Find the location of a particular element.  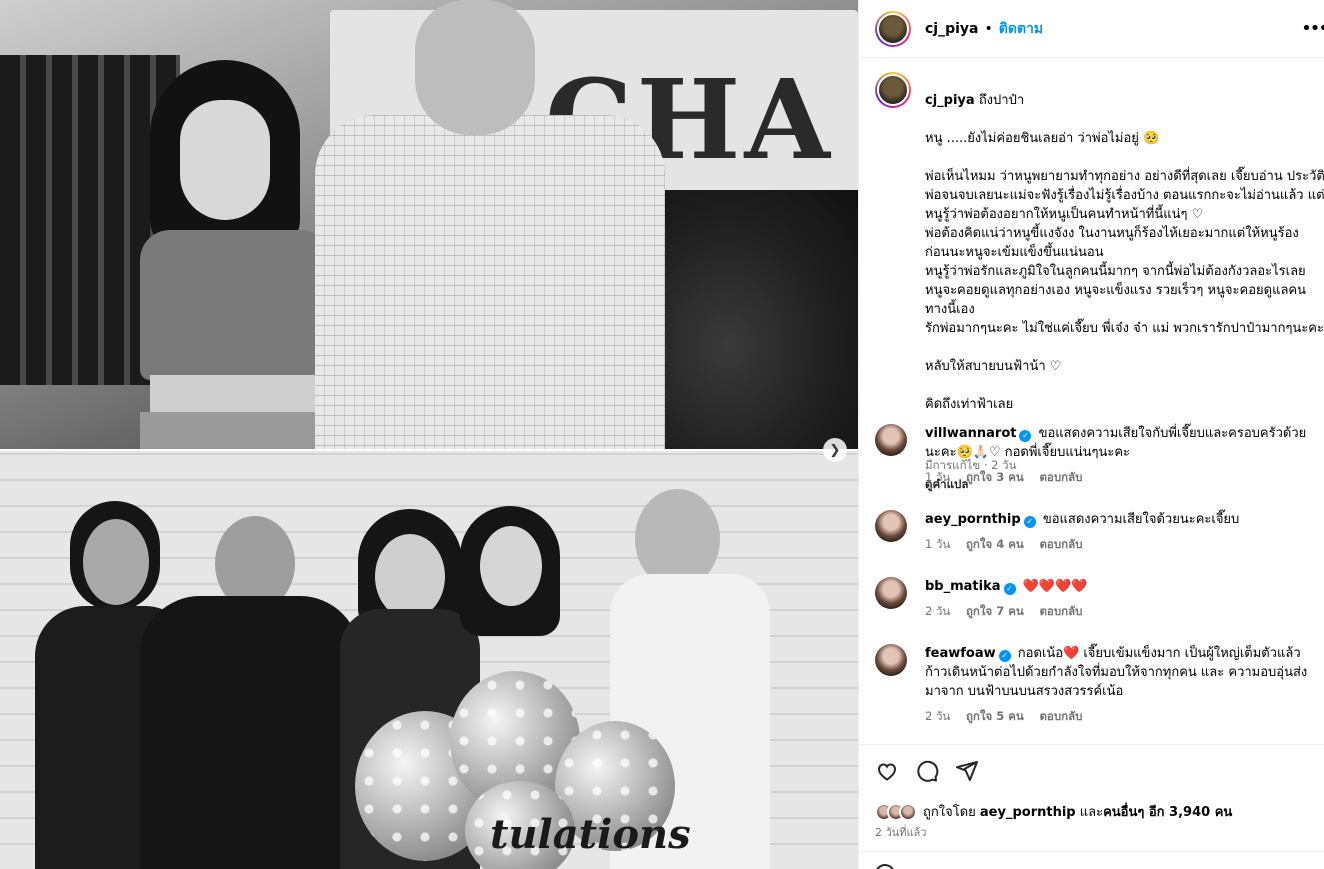

add-comment-bar is located at coordinates (1091, 860).